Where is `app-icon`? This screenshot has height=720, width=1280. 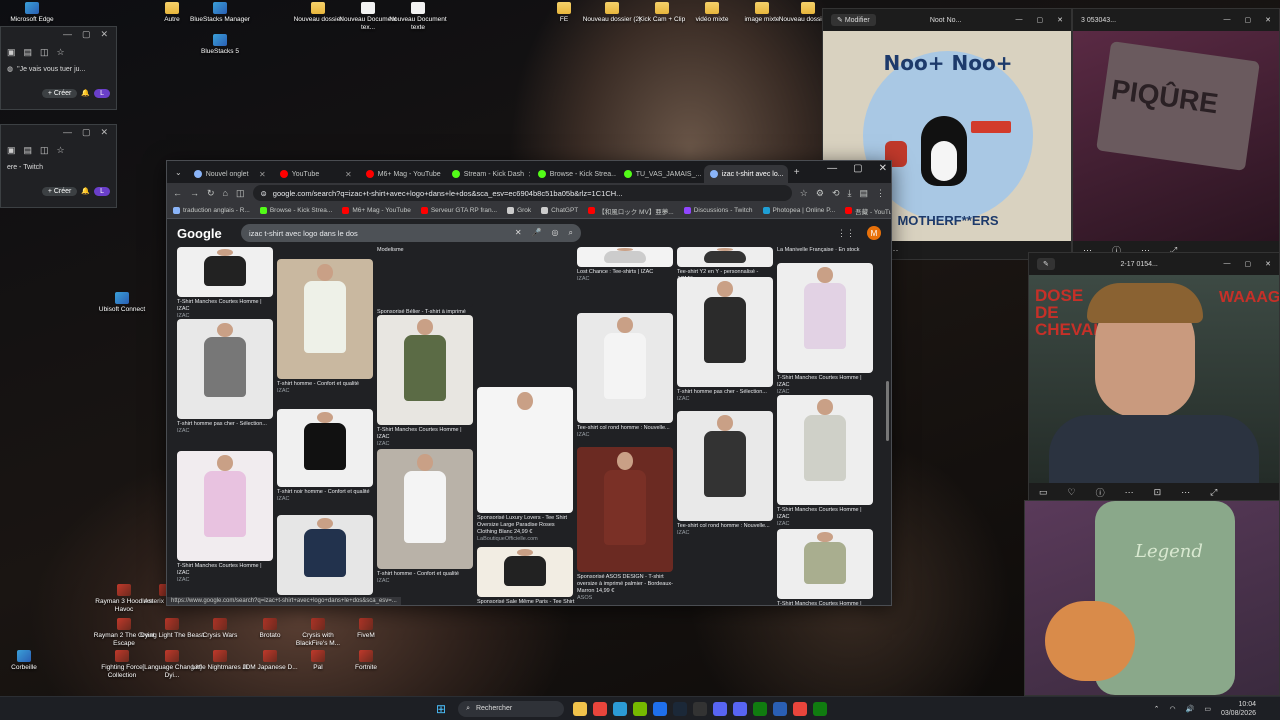 app-icon is located at coordinates (780, 708).